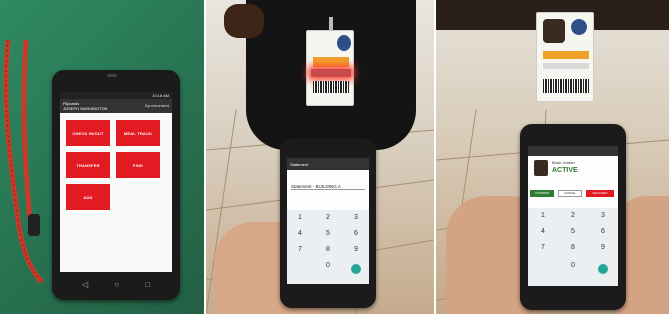  Describe the element at coordinates (156, 105) in the screenshot. I see `sync-status: Synchronized` at that location.